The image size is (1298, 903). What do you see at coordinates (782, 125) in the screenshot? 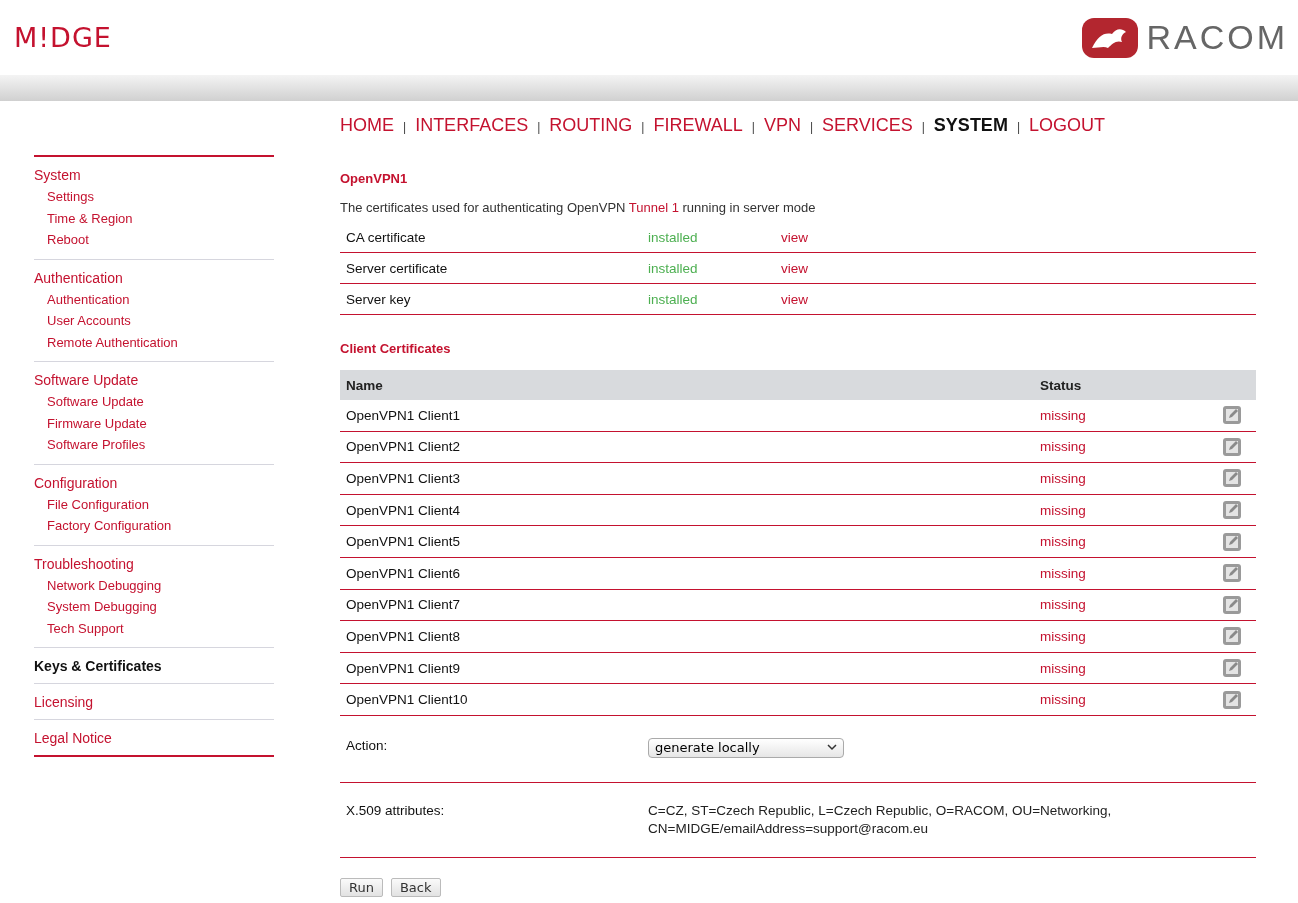
I see `nav-link: VPN` at bounding box center [782, 125].